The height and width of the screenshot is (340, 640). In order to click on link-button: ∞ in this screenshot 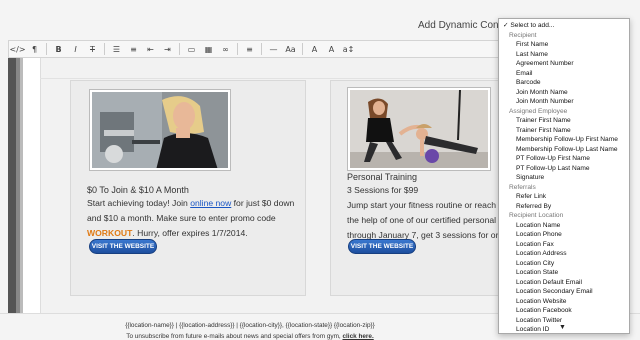, I will do `click(225, 49)`.